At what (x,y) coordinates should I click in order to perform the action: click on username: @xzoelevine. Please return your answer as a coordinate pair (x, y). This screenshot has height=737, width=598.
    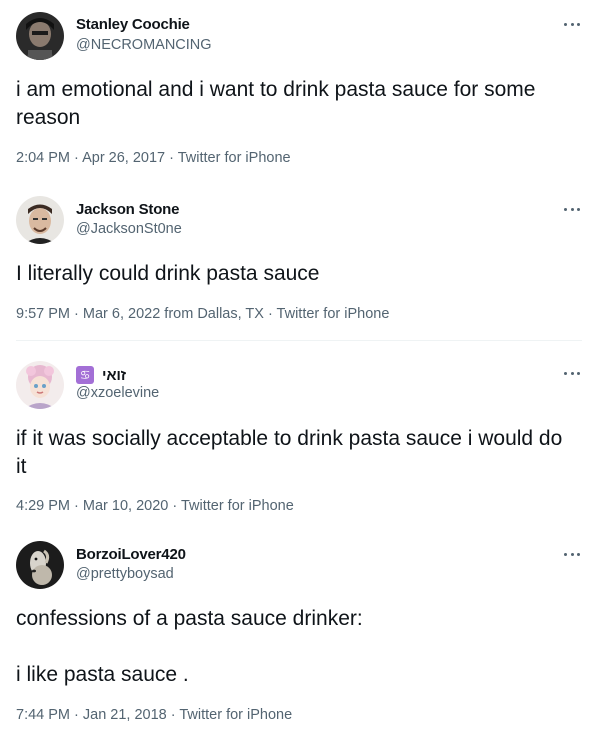
    Looking at the image, I should click on (117, 393).